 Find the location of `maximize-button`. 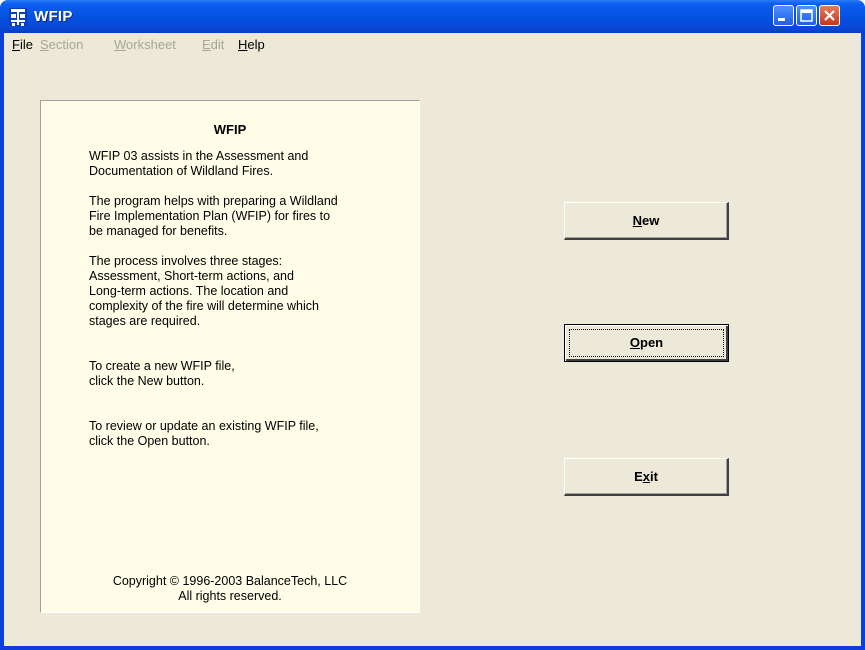

maximize-button is located at coordinates (806, 15).